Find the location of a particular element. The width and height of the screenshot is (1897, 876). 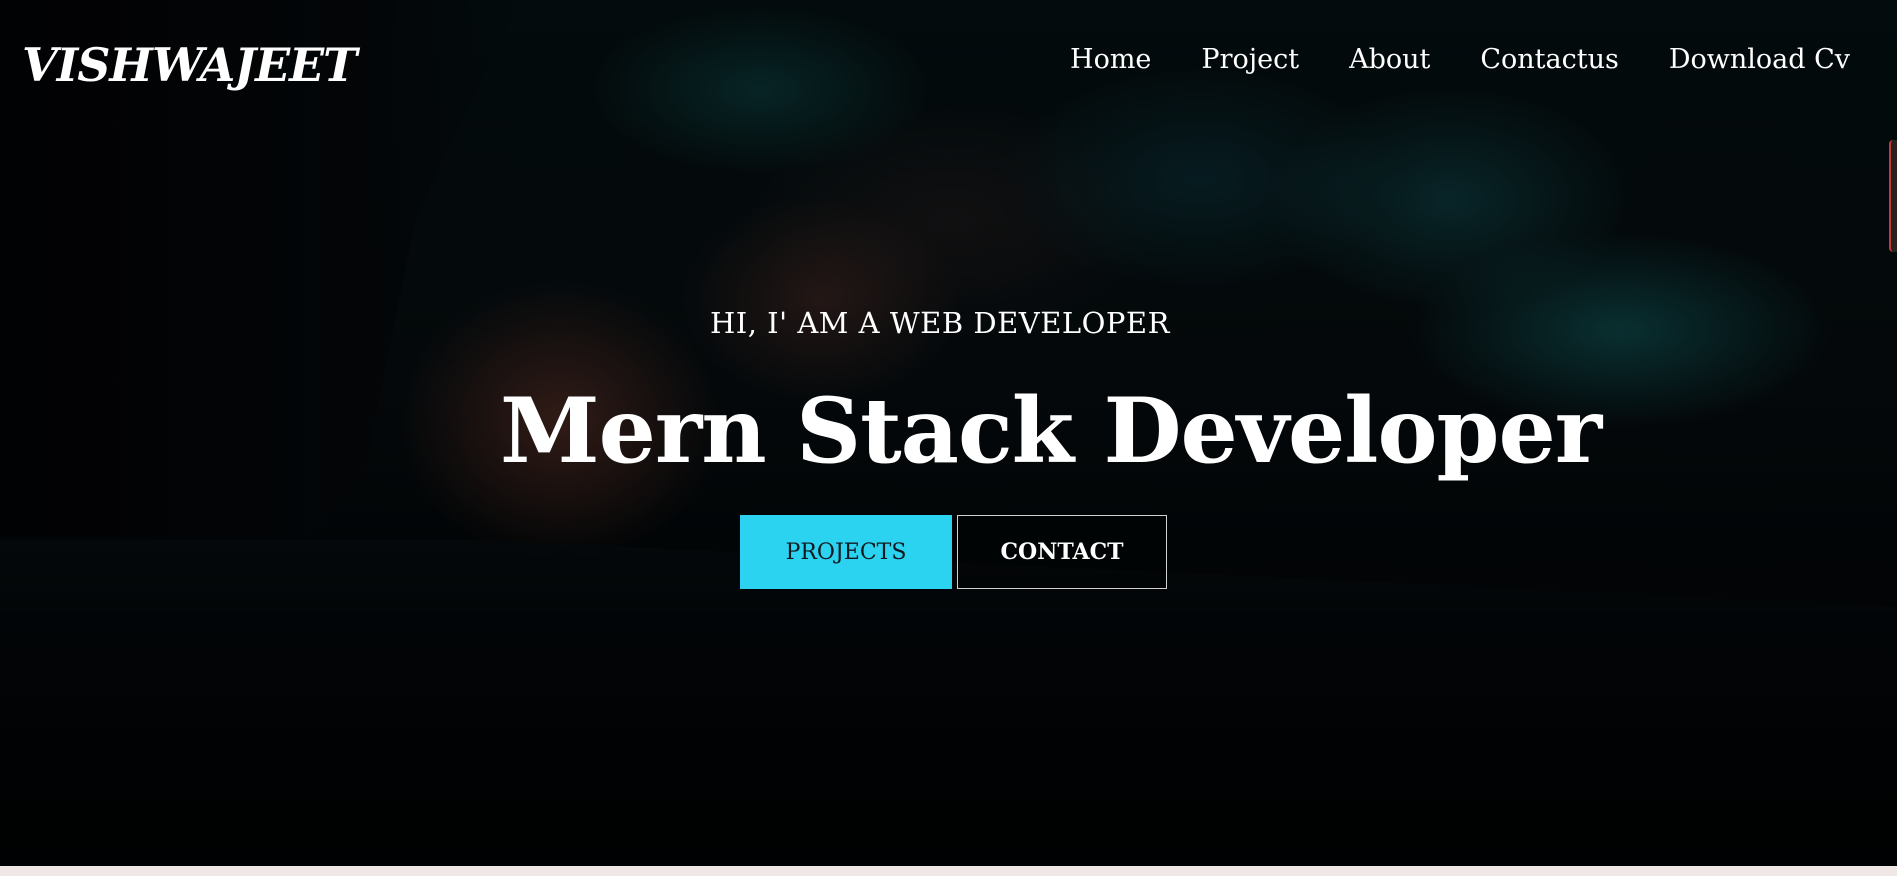

site-logo: VISHWAJEET is located at coordinates (189, 65).